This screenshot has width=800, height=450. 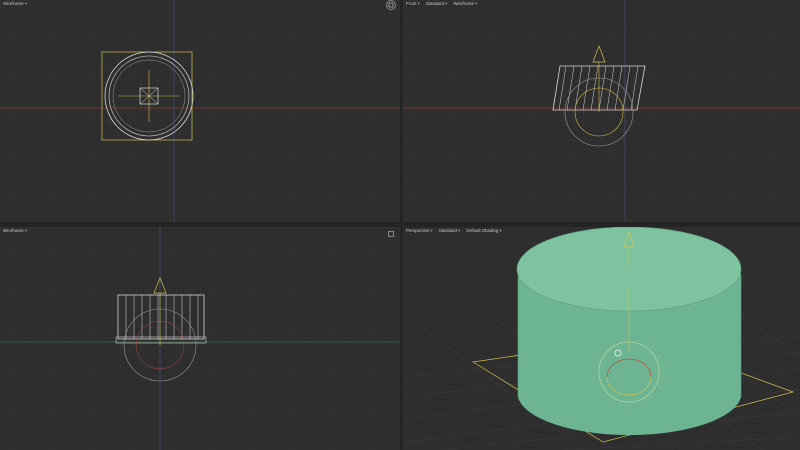 I want to click on viewport-left-shading-menu: Wireframe▾, so click(x=15, y=231).